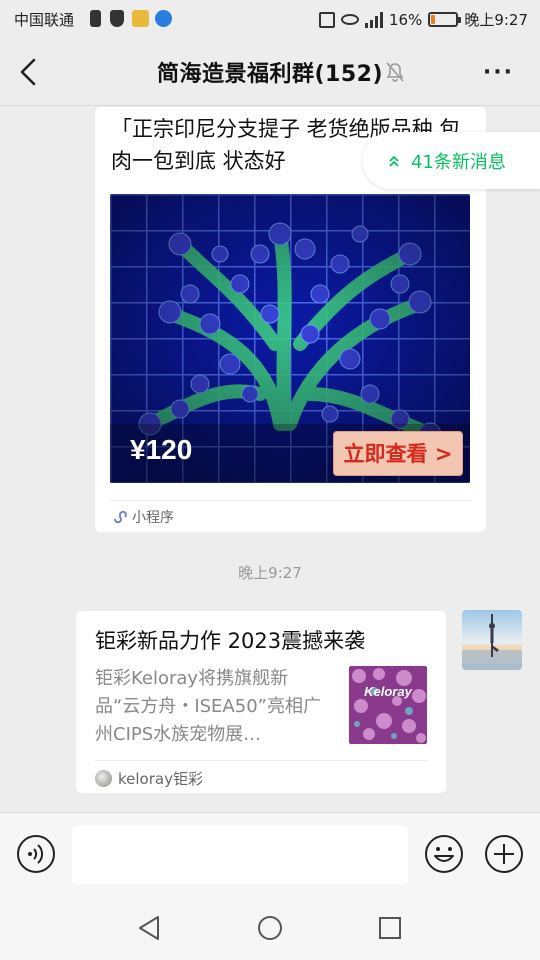 The height and width of the screenshot is (960, 540). I want to click on sim-icon, so click(95, 18).